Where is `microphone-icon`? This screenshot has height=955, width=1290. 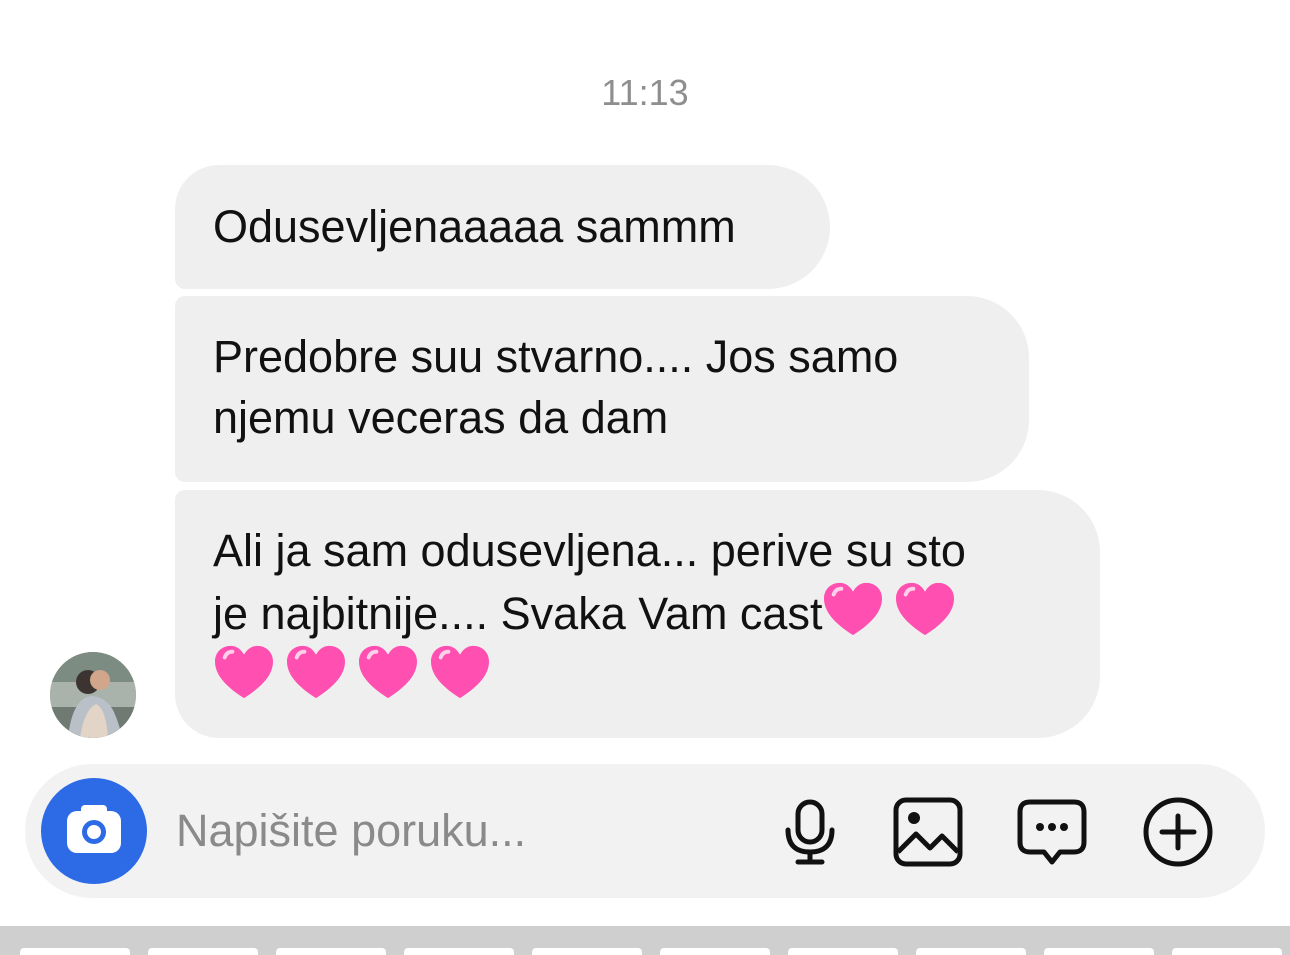 microphone-icon is located at coordinates (810, 832).